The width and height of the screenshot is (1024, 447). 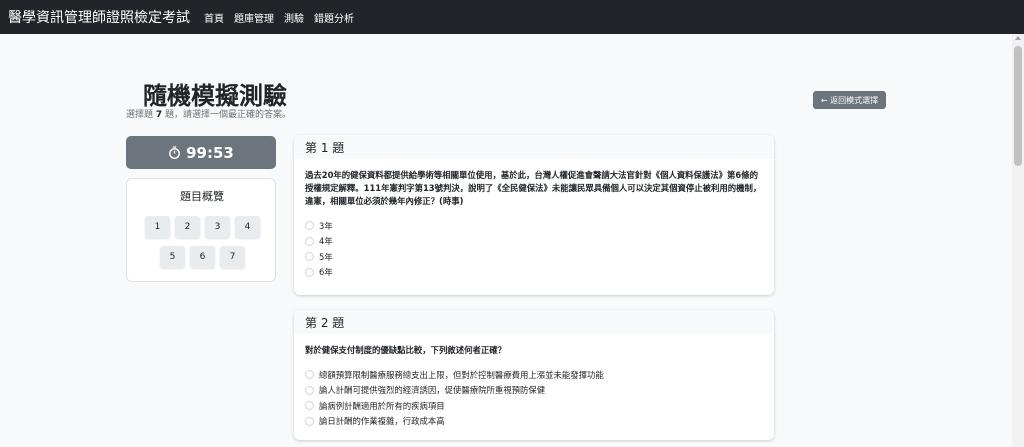 What do you see at coordinates (534, 322) in the screenshot?
I see `question-header: 第 2 題` at bounding box center [534, 322].